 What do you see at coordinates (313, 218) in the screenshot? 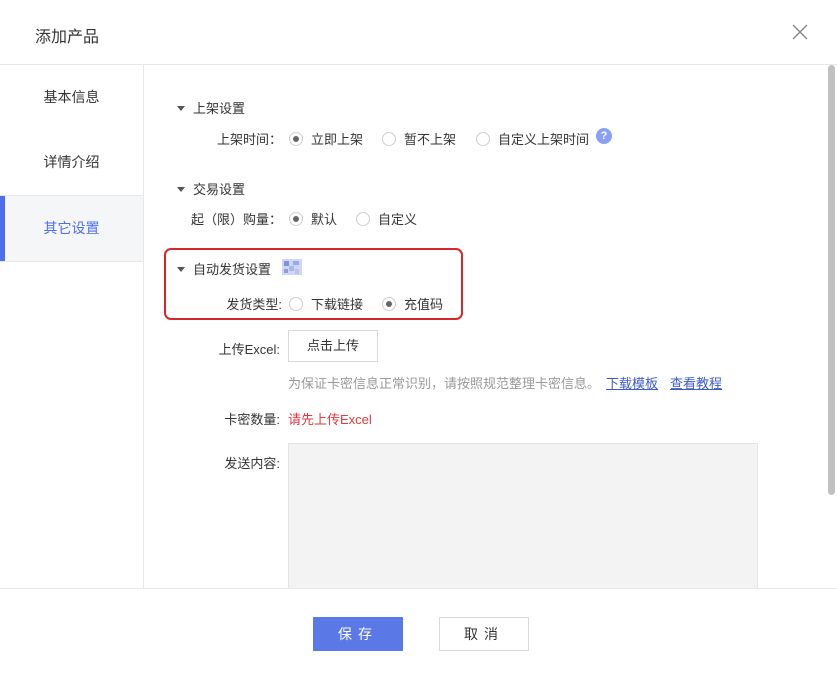
I see `radio-quantity-default: 默认` at bounding box center [313, 218].